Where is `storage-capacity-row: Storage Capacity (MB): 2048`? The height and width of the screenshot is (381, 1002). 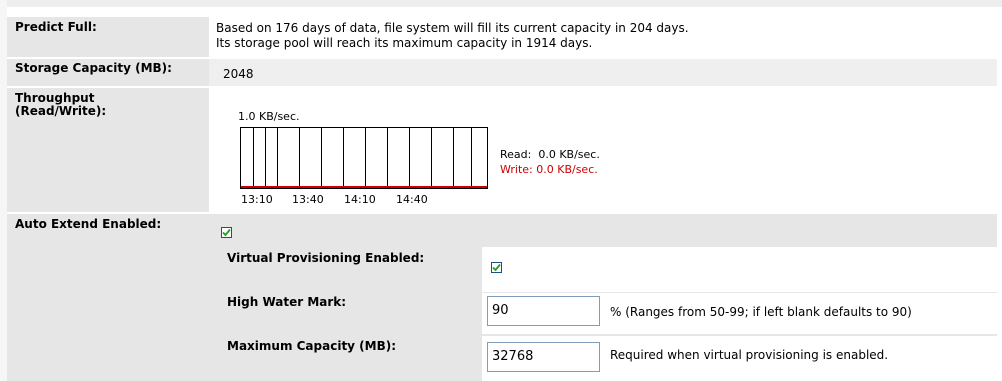
storage-capacity-row: Storage Capacity (MB): 2048 is located at coordinates (502, 72).